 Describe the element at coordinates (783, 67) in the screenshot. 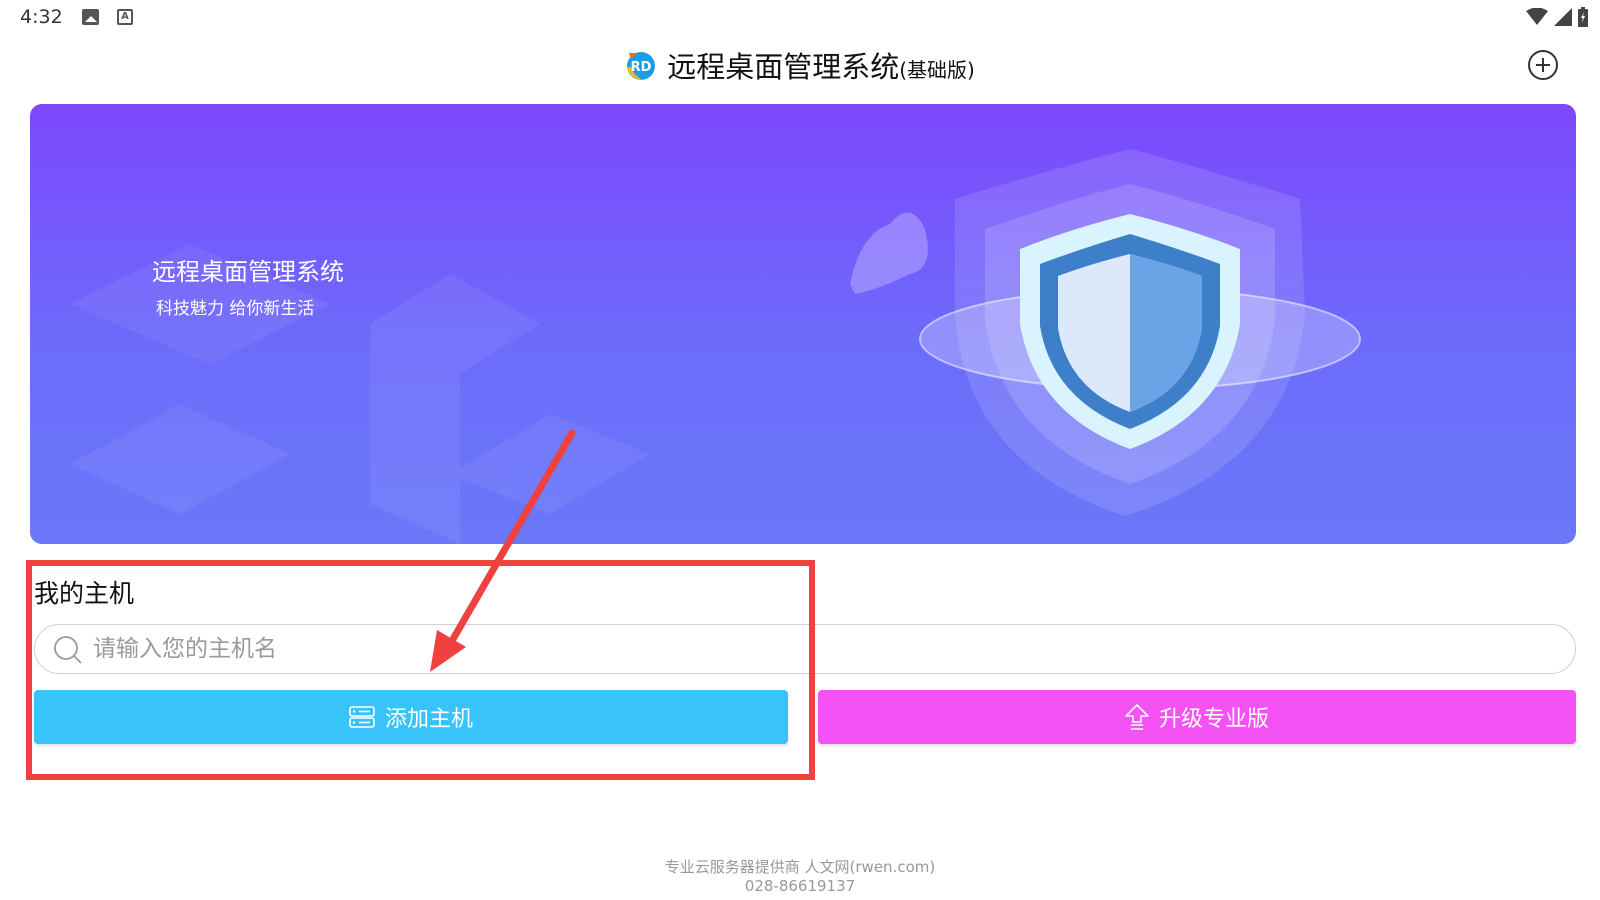

I see `app-title: 远程桌面管理系统` at that location.